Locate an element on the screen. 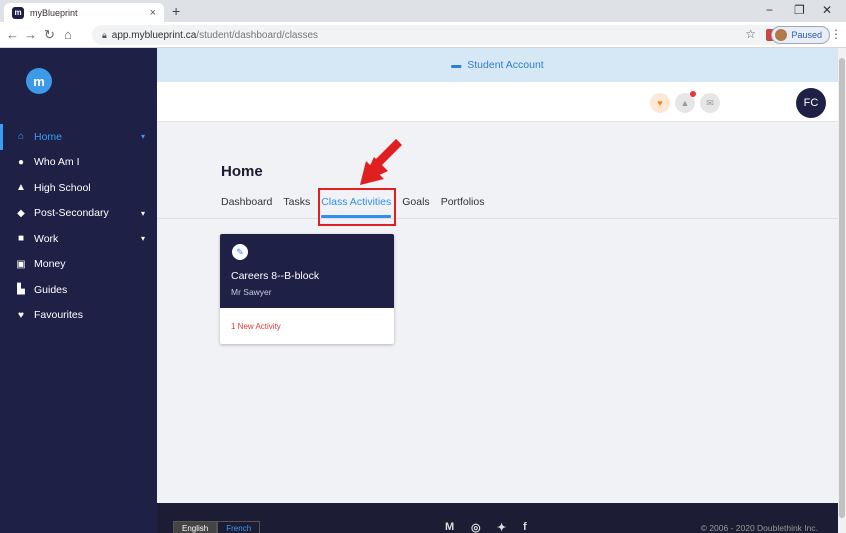 Image resolution: width=846 pixels, height=533 pixels. teacher-name: Mr Sawyer is located at coordinates (251, 292).